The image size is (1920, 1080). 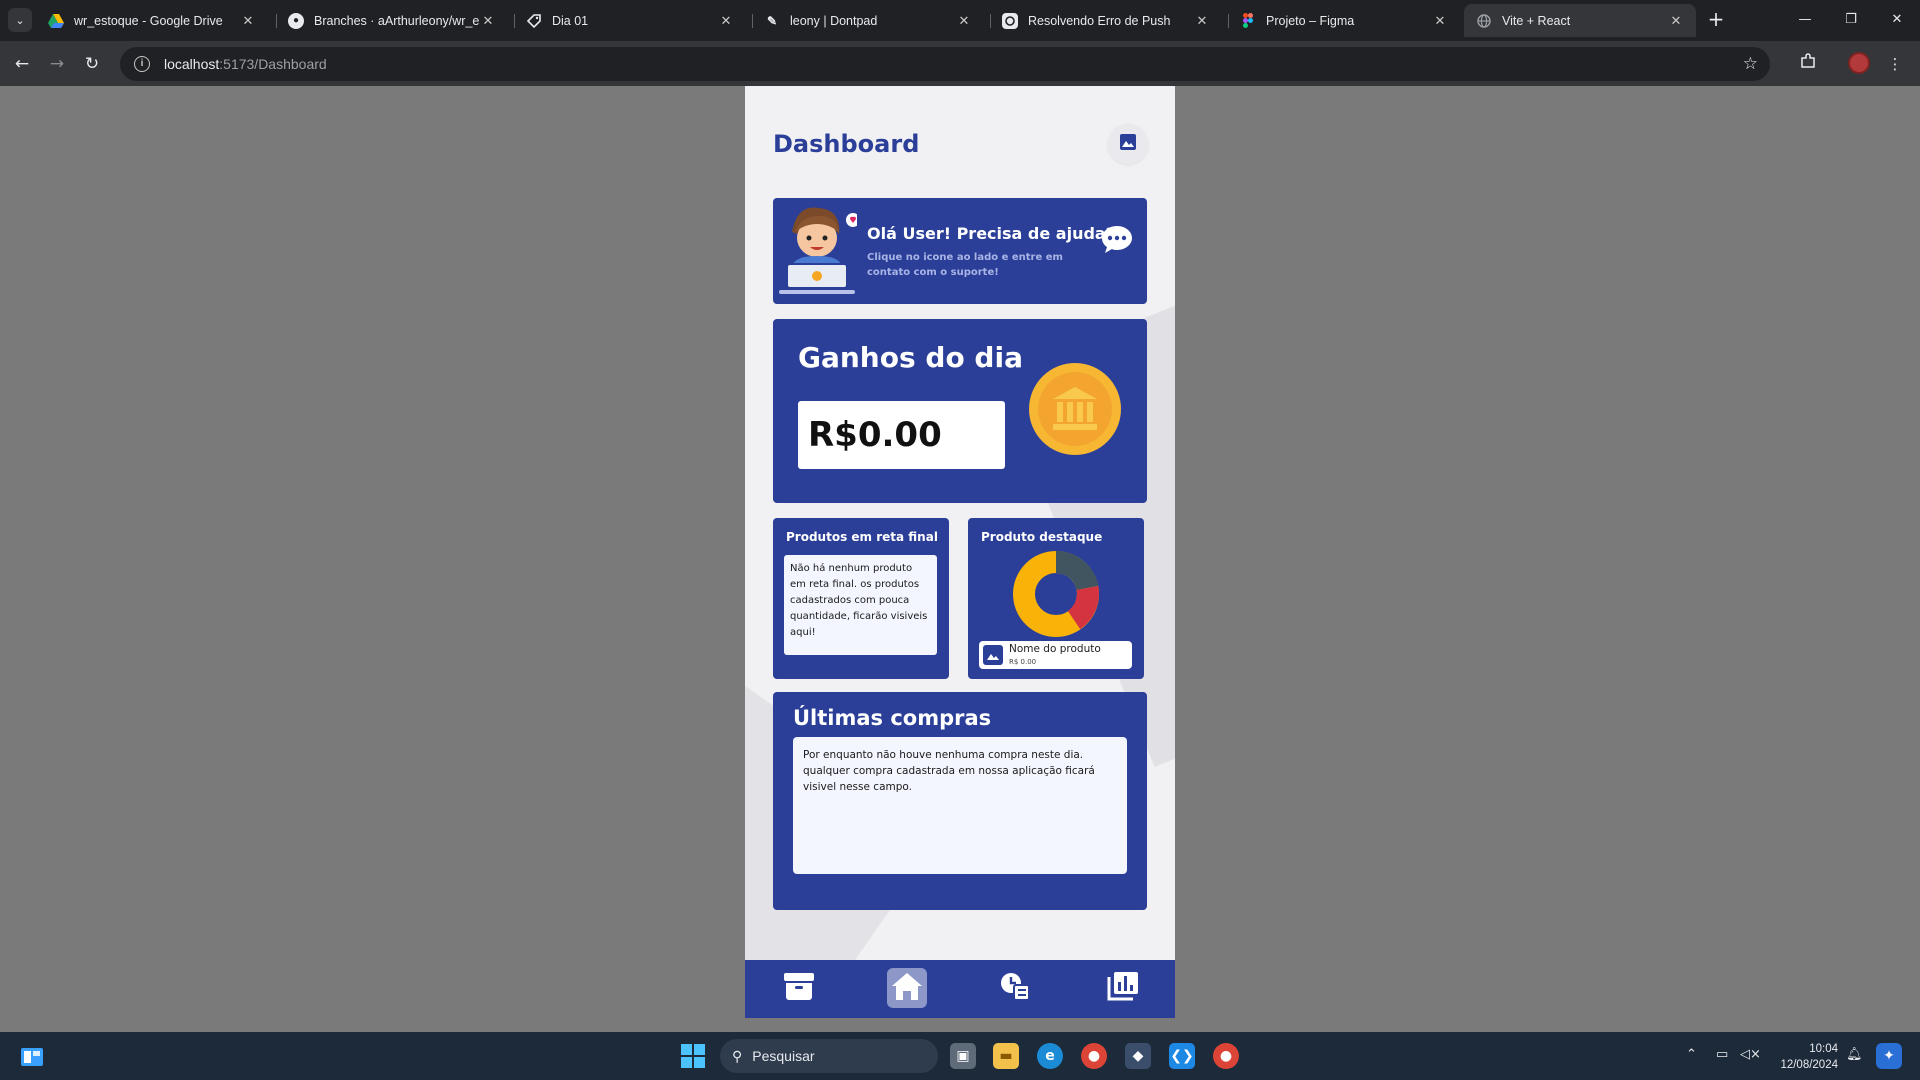 I want to click on tab-title: wr_estoque - Google Drive, so click(x=148, y=20).